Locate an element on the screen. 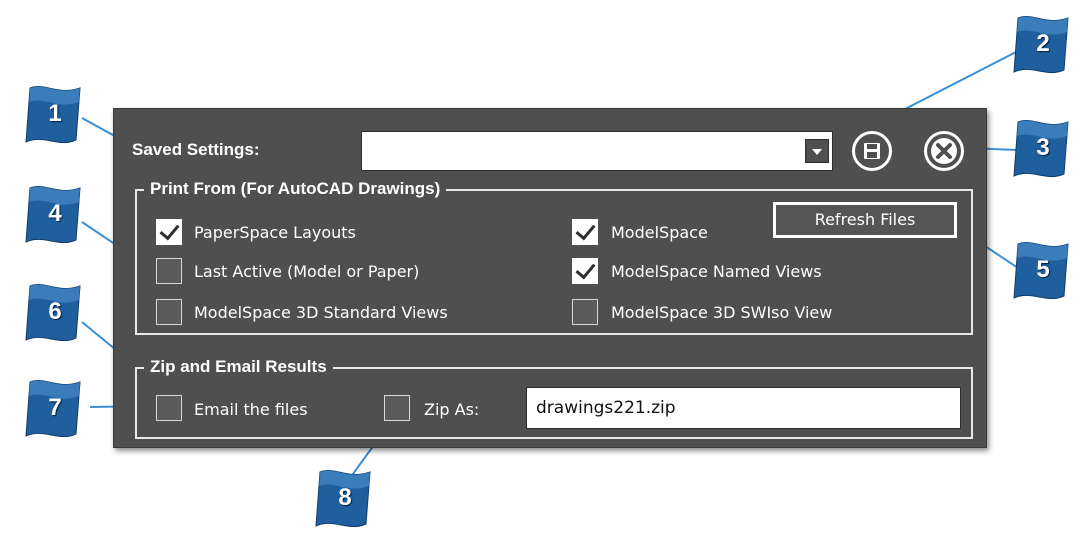 Image resolution: width=1083 pixels, height=537 pixels. callout-number-5: 5 is located at coordinates (1043, 269).